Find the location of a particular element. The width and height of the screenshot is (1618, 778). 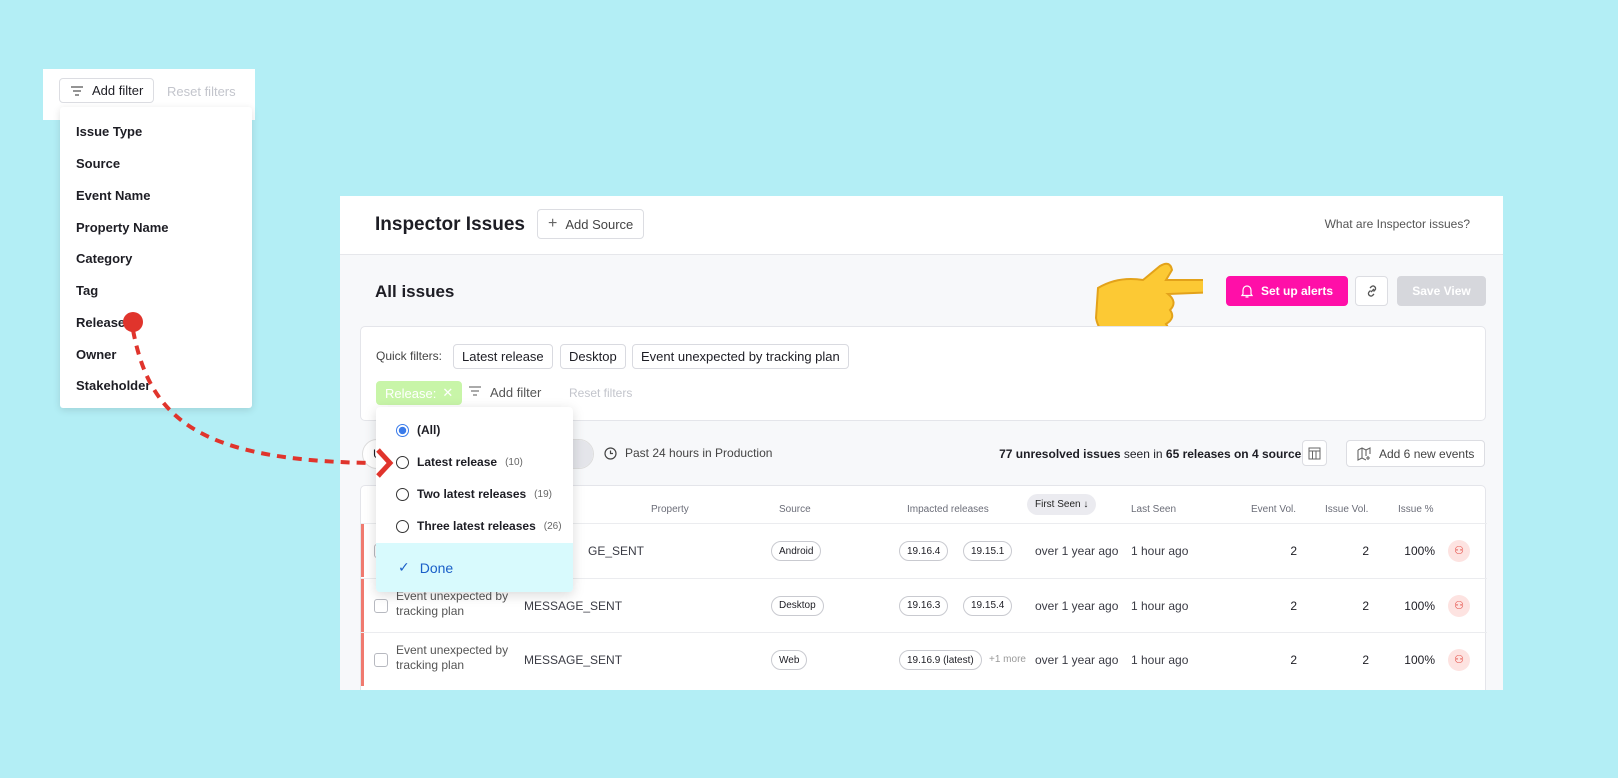

option-two-latest-releases: Two latest releases (19) is located at coordinates (474, 494).